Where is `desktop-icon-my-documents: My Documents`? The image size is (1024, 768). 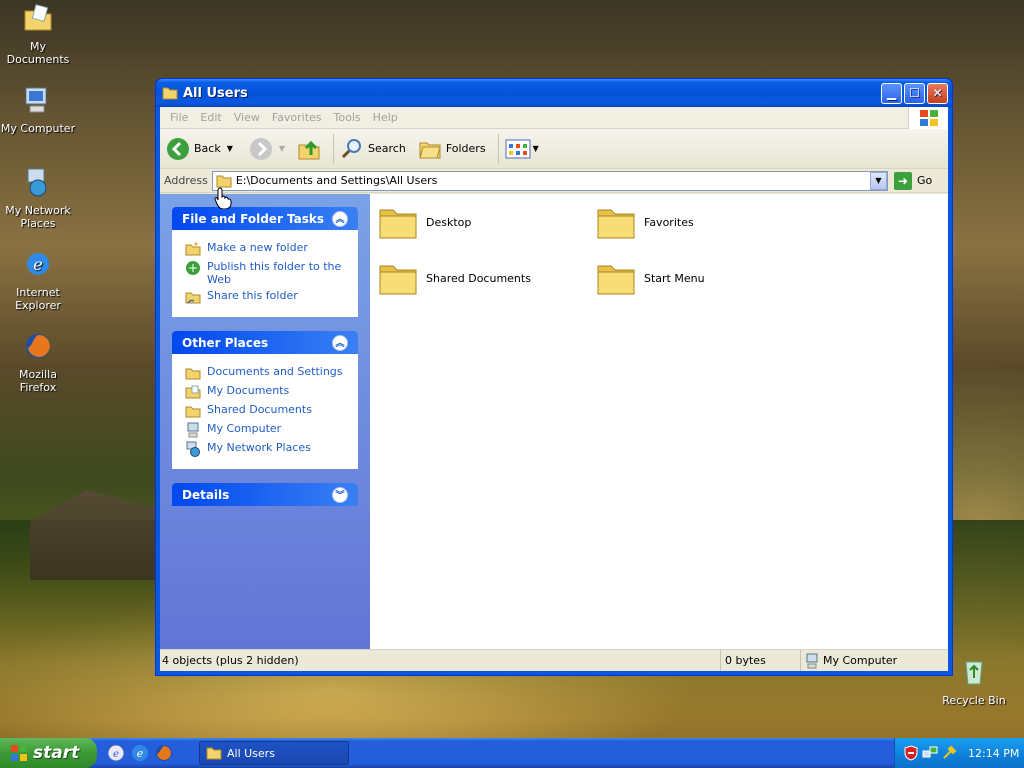 desktop-icon-my-documents: My Documents is located at coordinates (38, 34).